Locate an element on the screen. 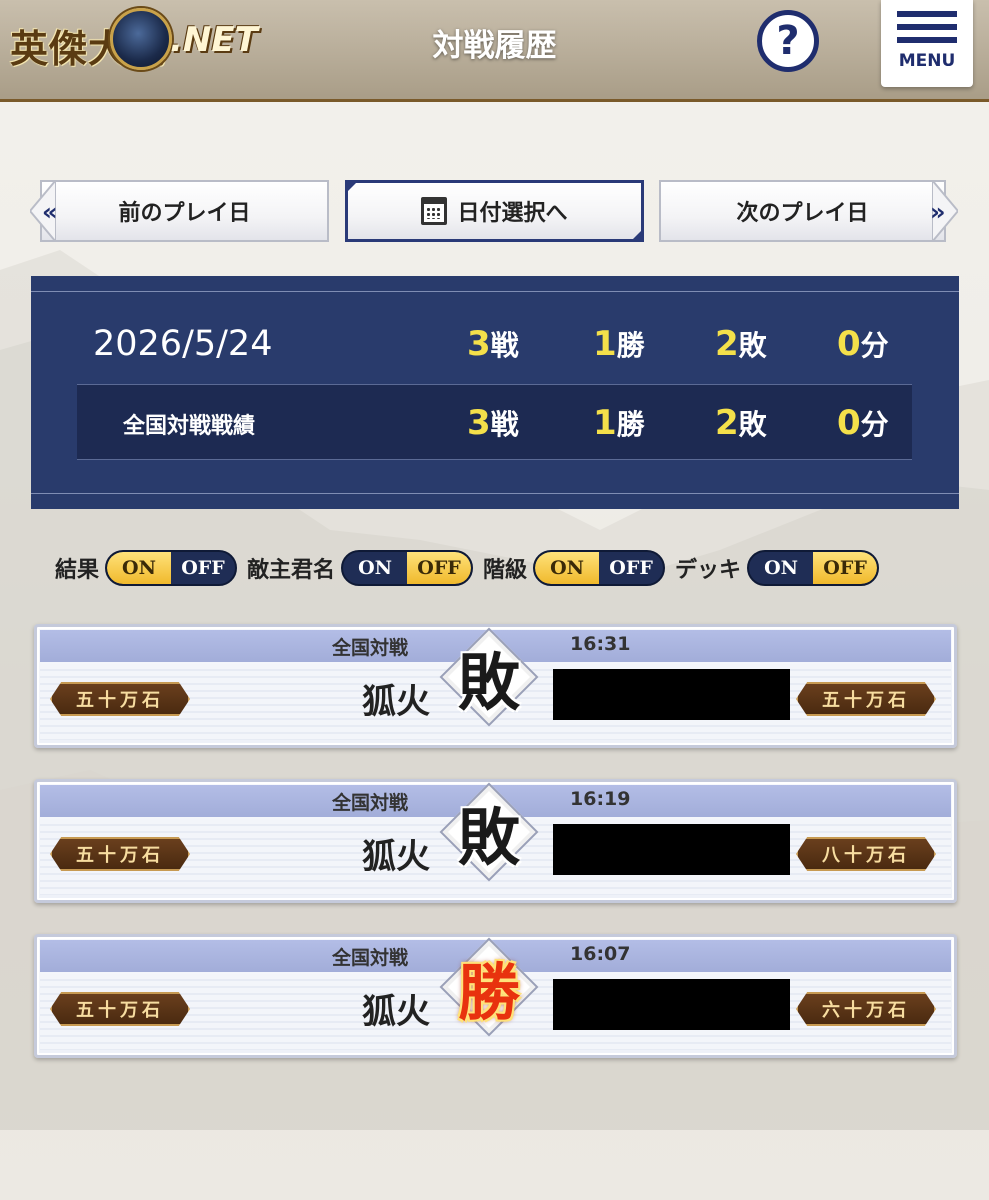 The height and width of the screenshot is (1200, 989). battle-time: 16:31 is located at coordinates (600, 644).